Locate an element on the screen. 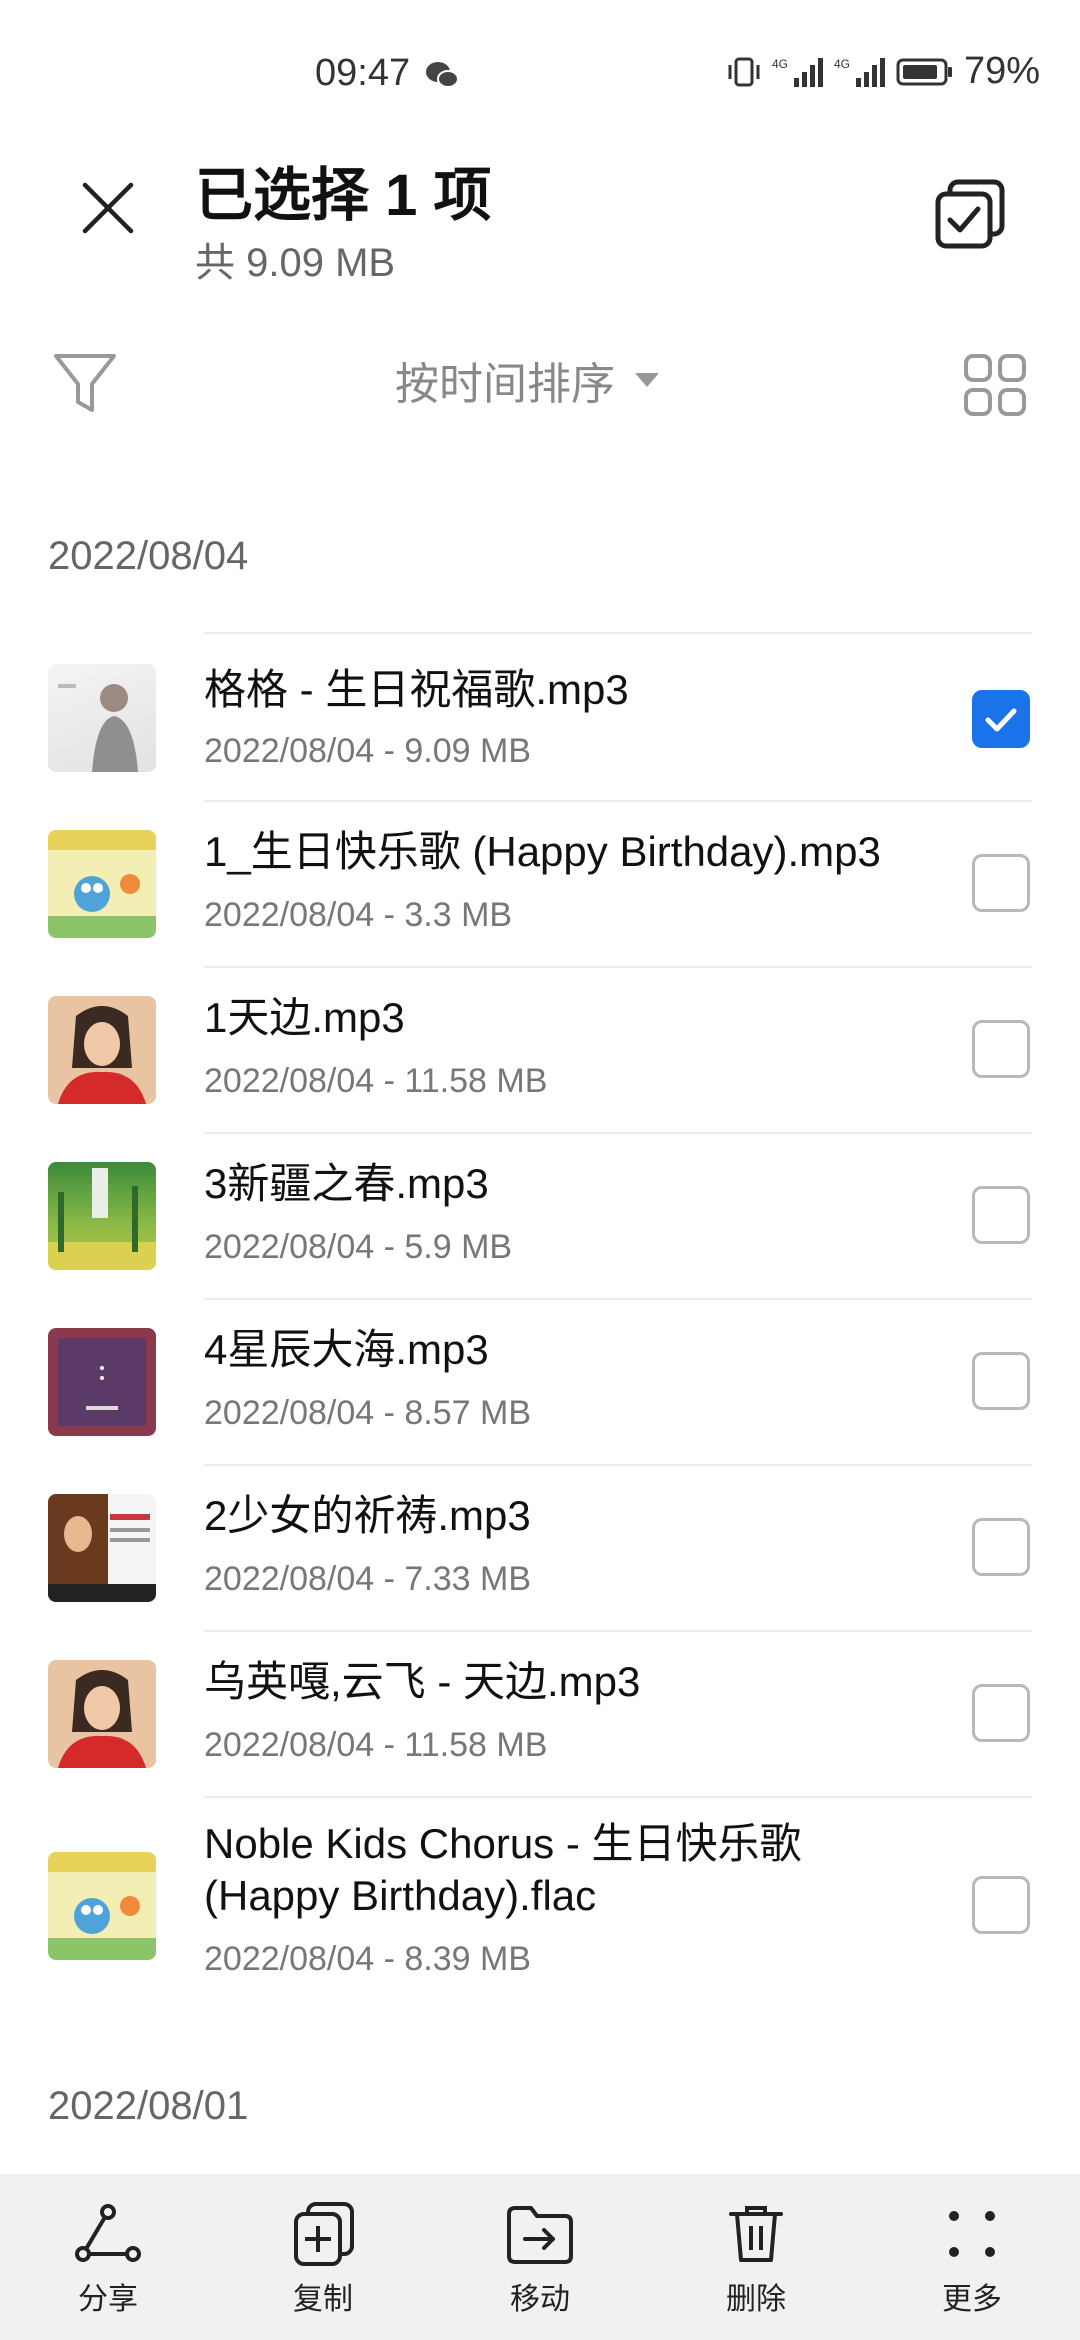 This screenshot has height=2340, width=1080. file-name: 乌英嘎,云飞 - 天边.mp3 is located at coordinates (422, 1681).